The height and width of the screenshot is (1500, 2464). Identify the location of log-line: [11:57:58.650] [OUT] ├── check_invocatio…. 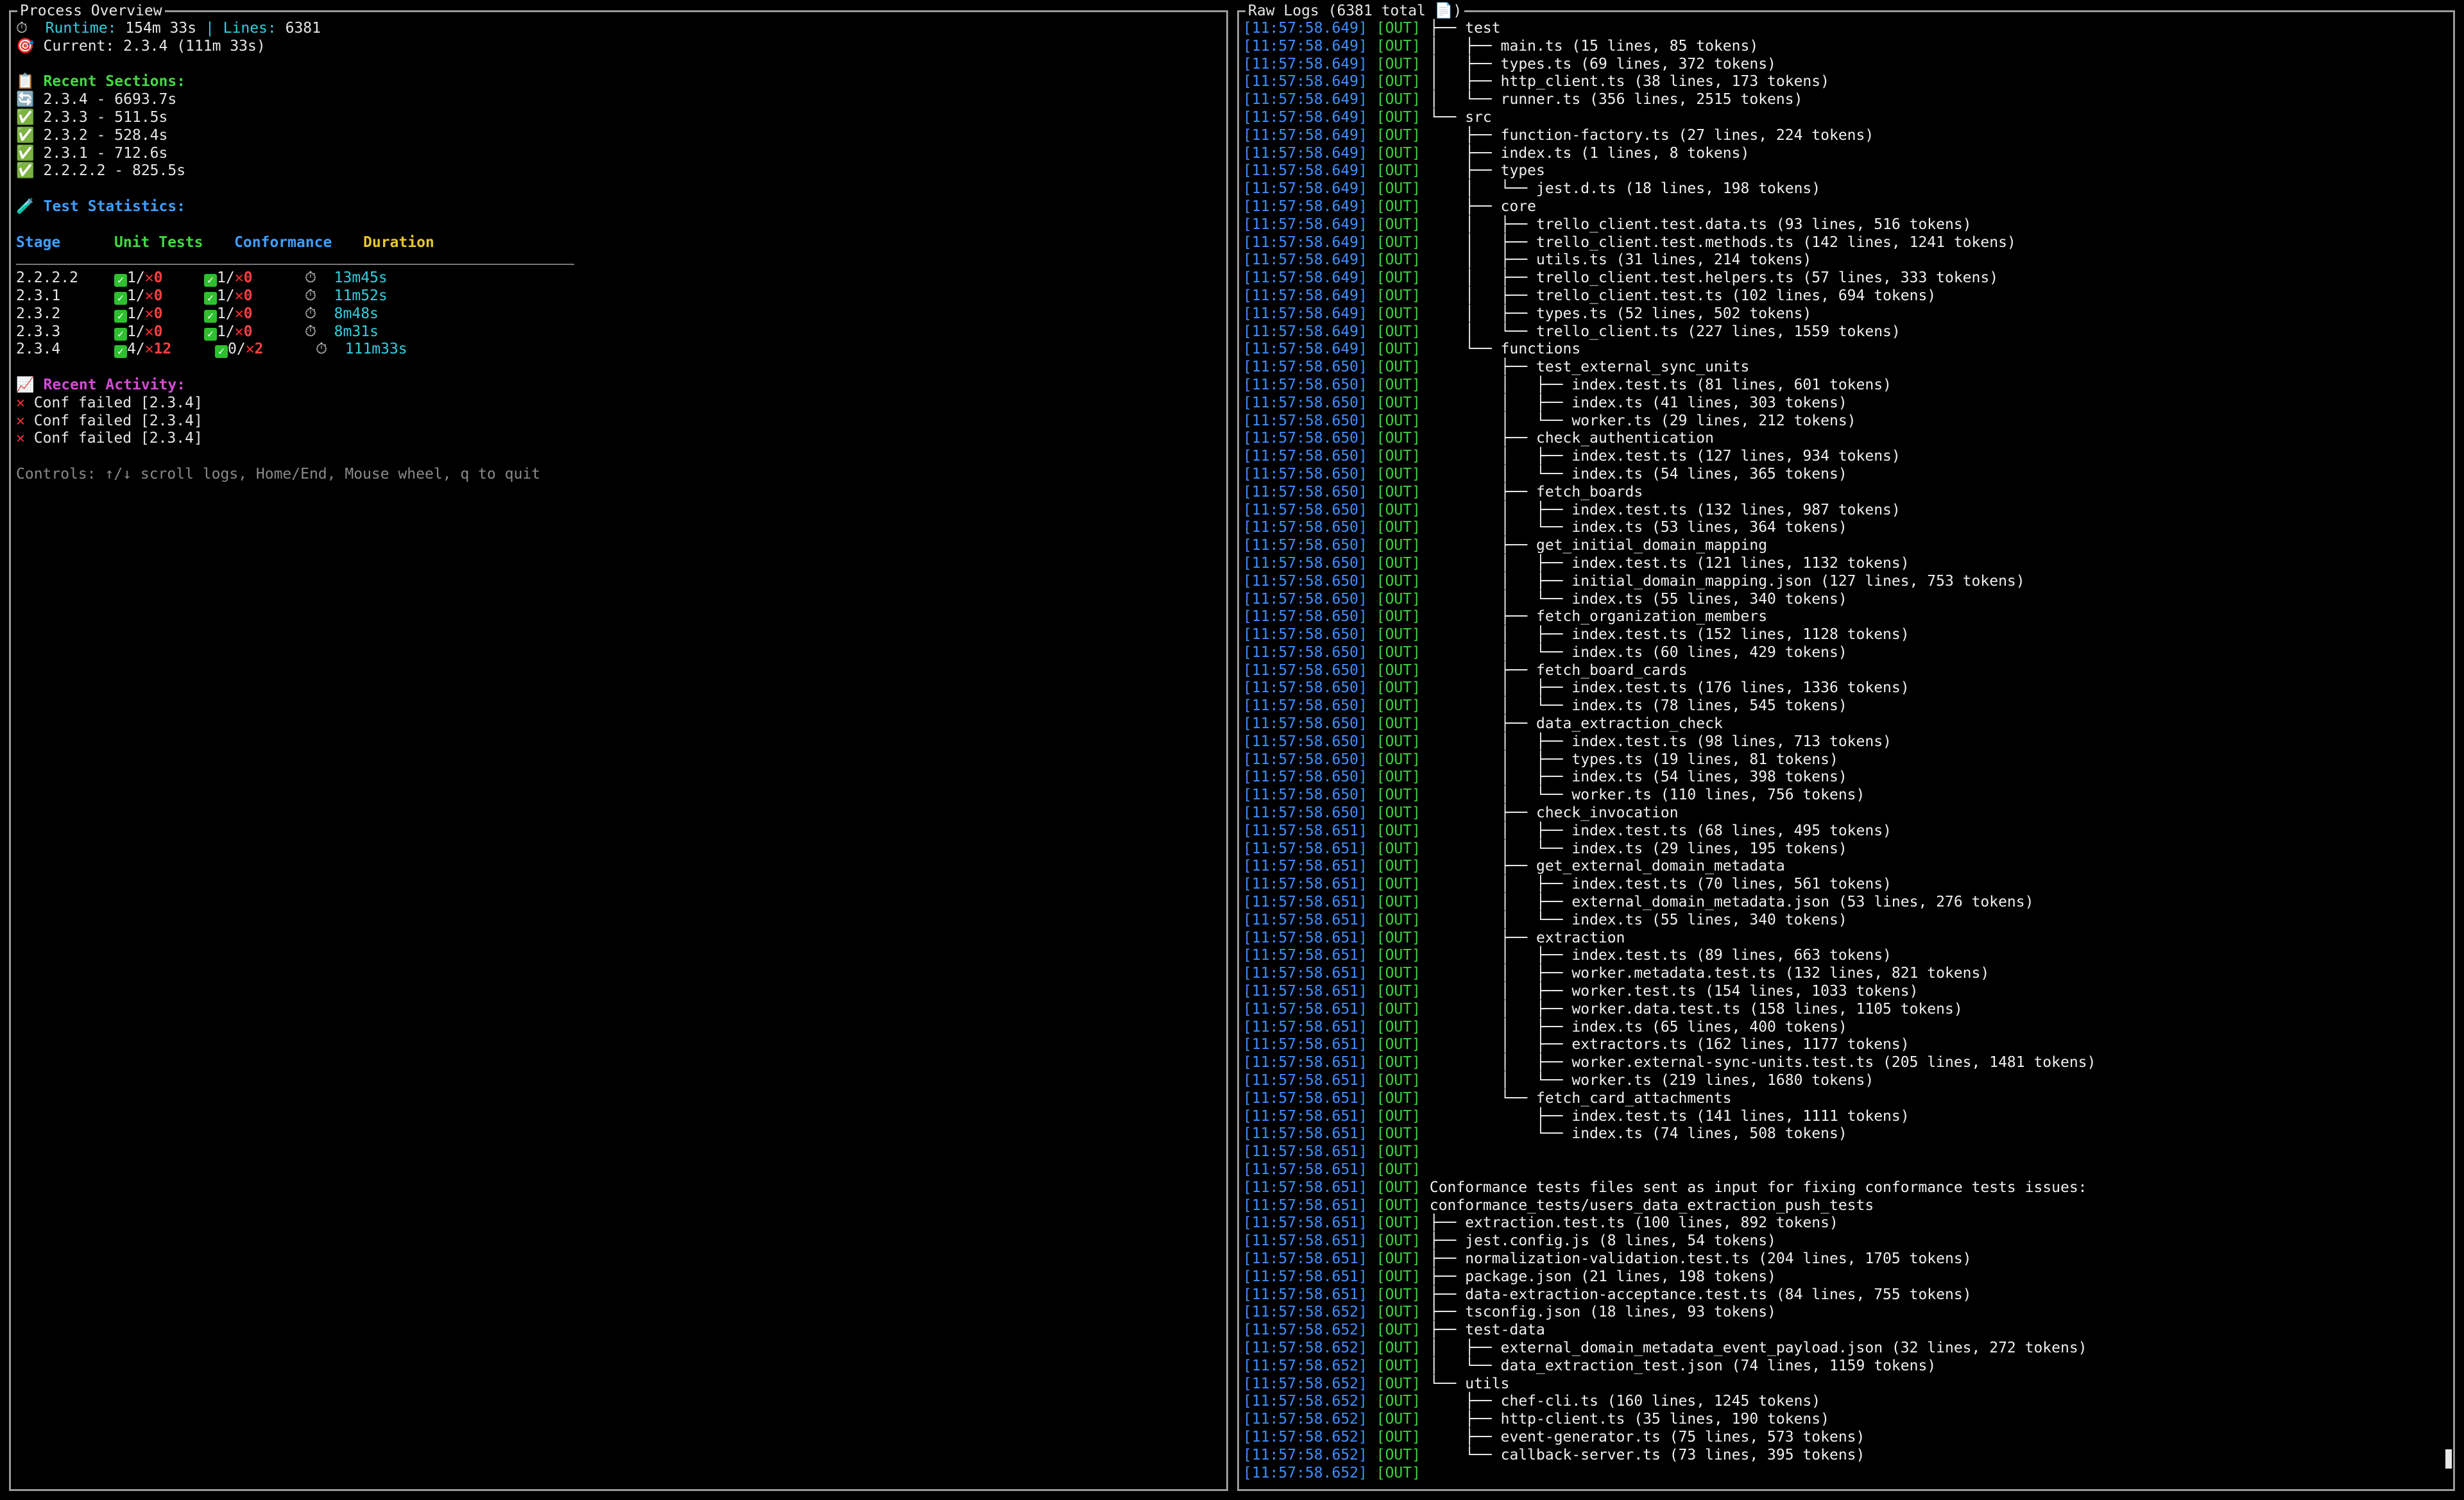
(1840, 813).